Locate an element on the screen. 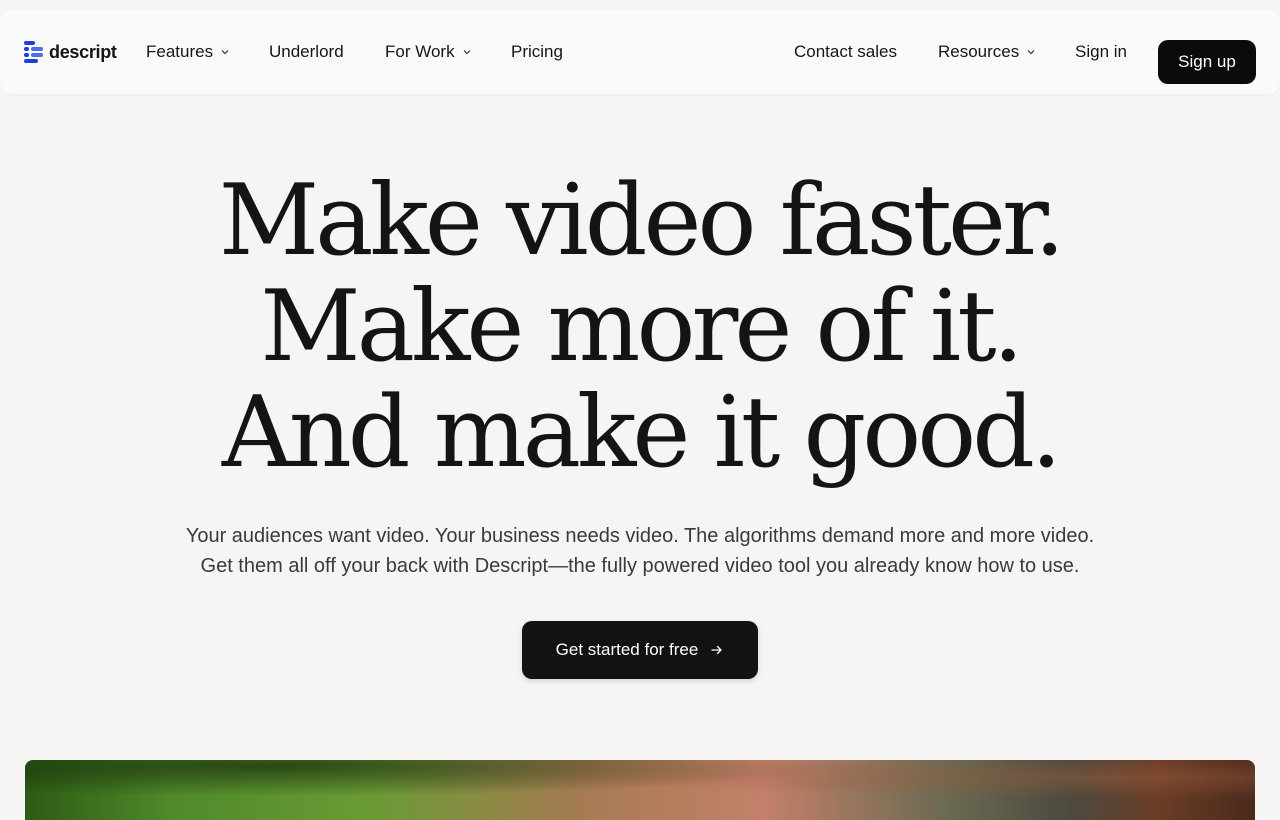  nav-for-work-label: For Work is located at coordinates (420, 51).